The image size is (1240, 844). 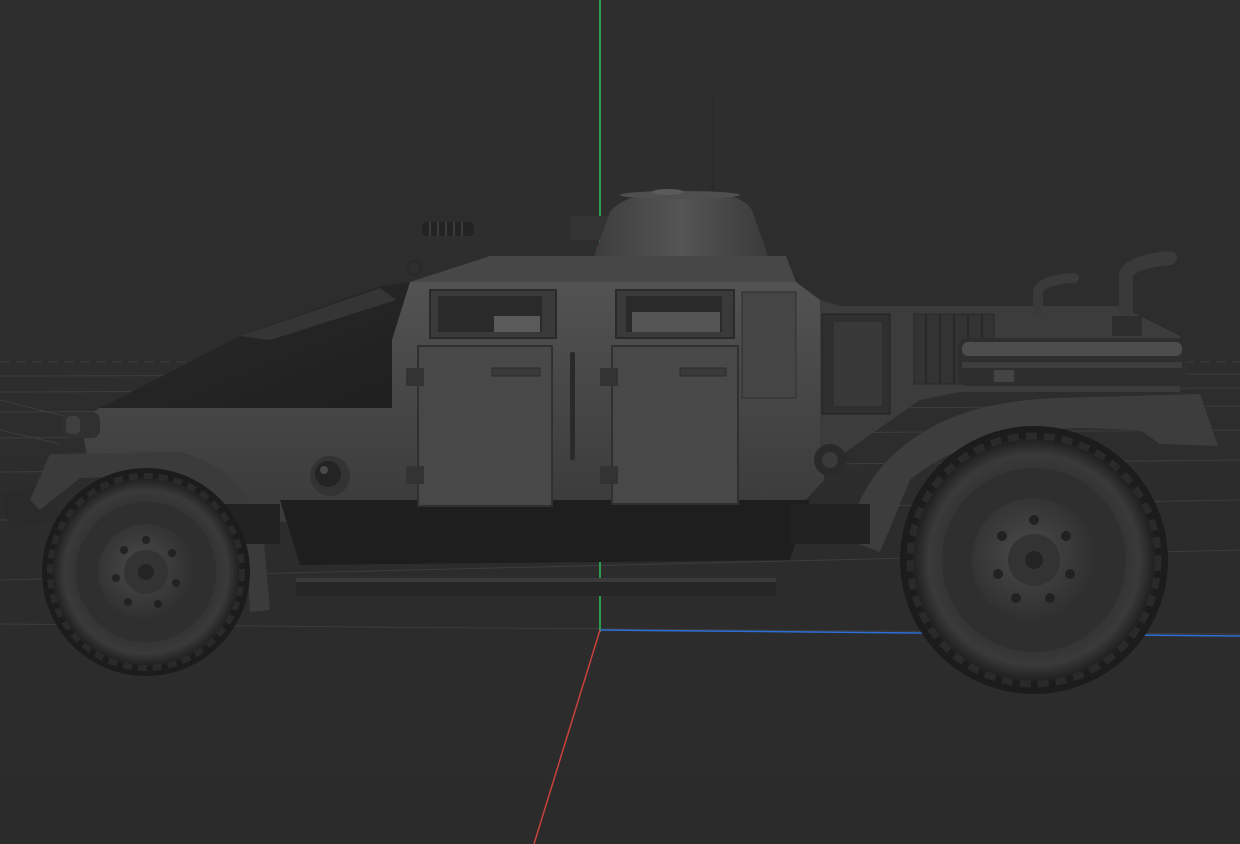 What do you see at coordinates (493, 314) in the screenshot?
I see `vision-slit-front` at bounding box center [493, 314].